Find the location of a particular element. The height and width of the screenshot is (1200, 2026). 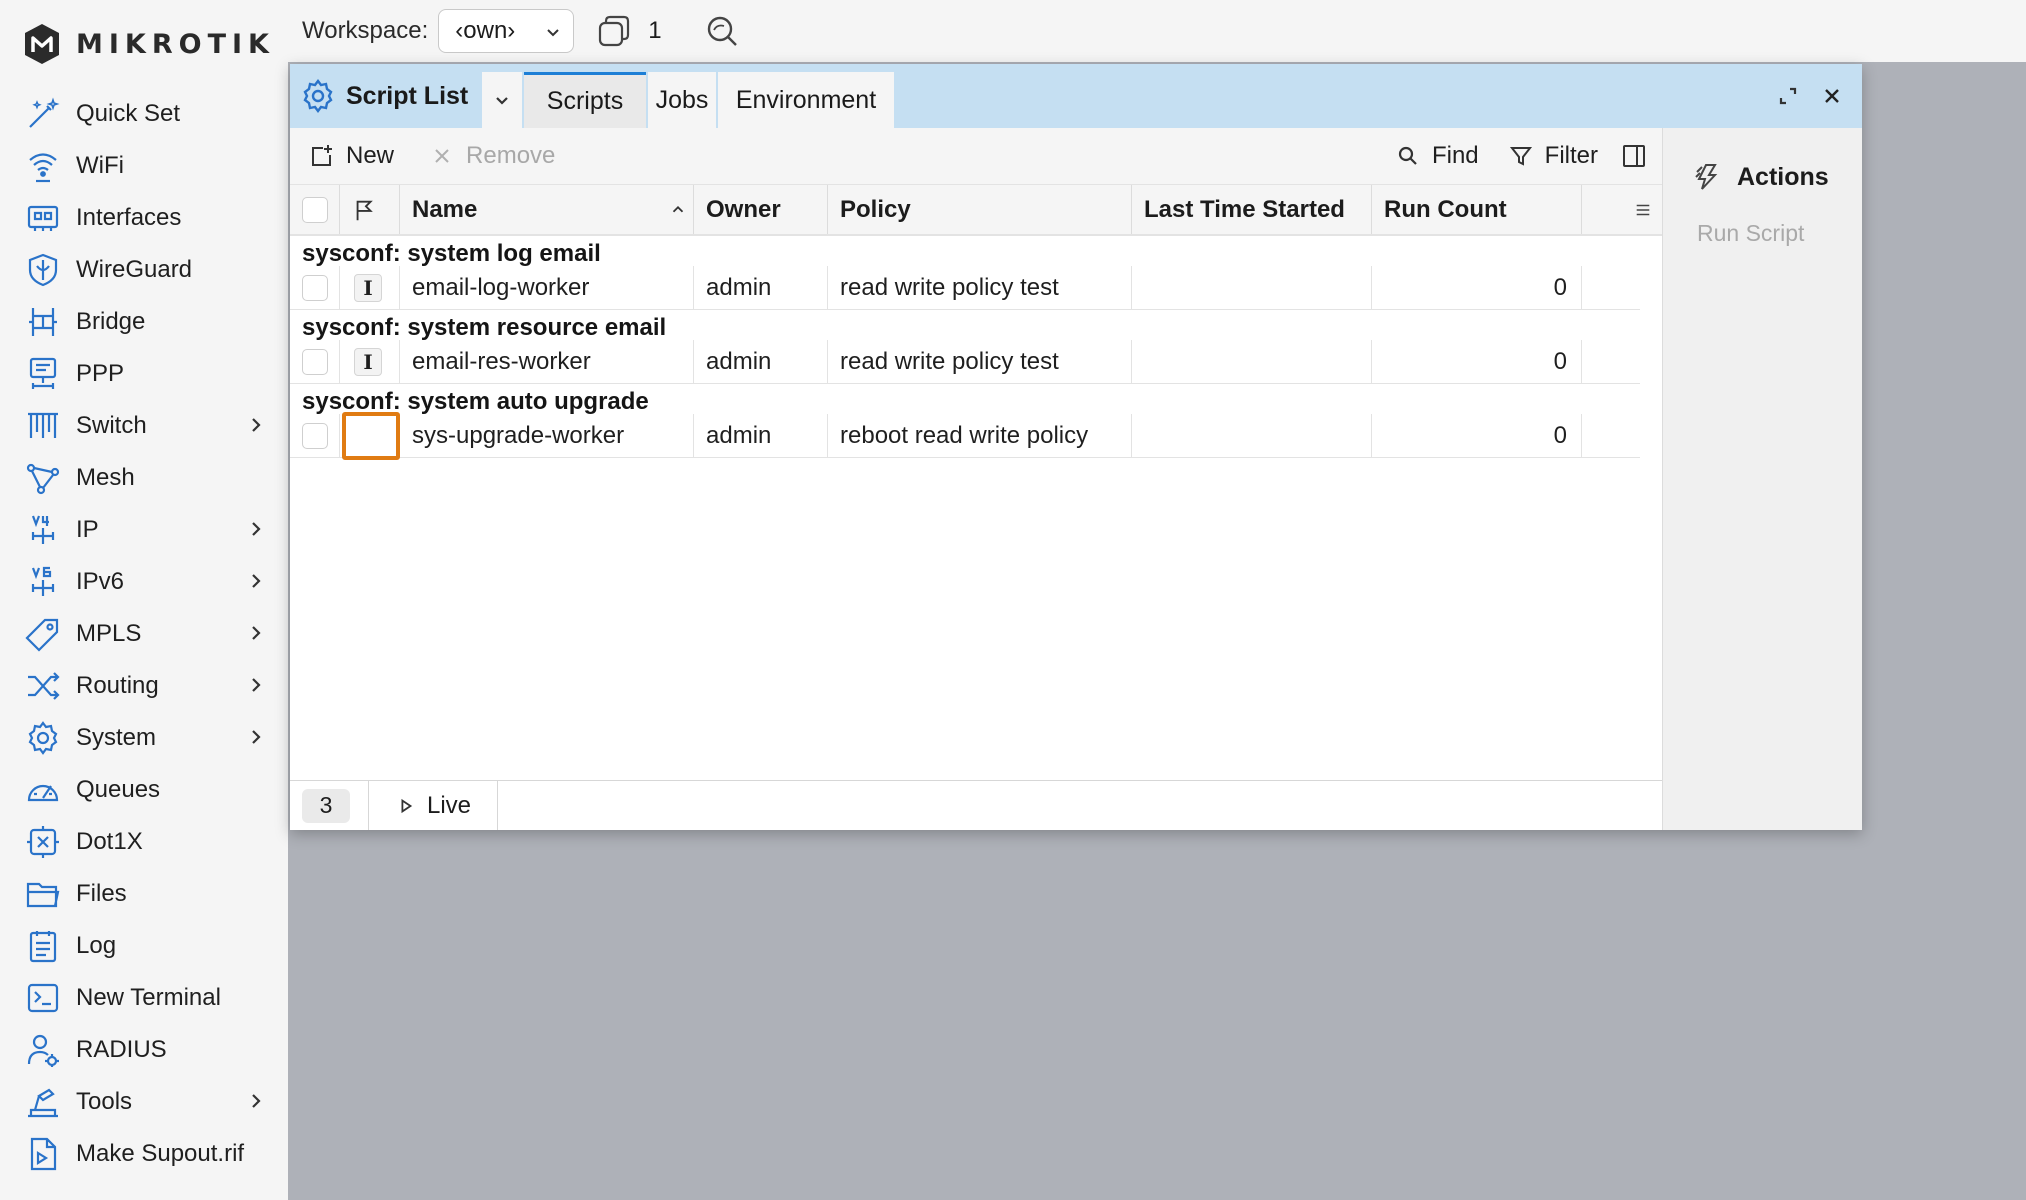

sidebar-item-quick-set: Quick Set is located at coordinates (144, 114).